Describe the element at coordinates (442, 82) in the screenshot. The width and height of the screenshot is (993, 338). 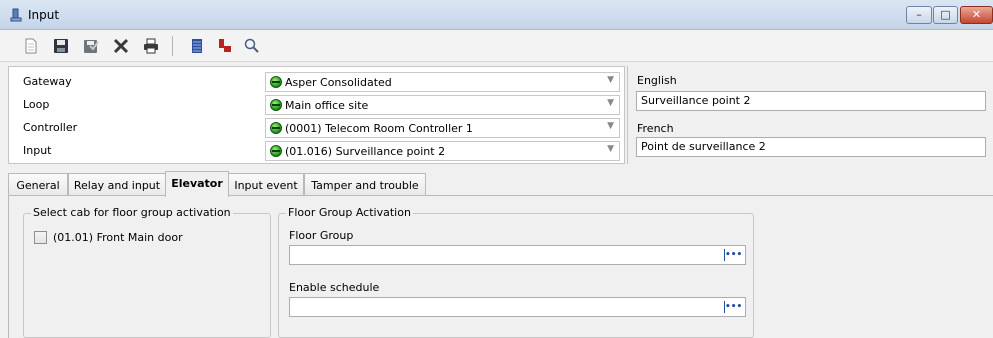
I see `gateway-select: Asper Consolidated ▼` at that location.